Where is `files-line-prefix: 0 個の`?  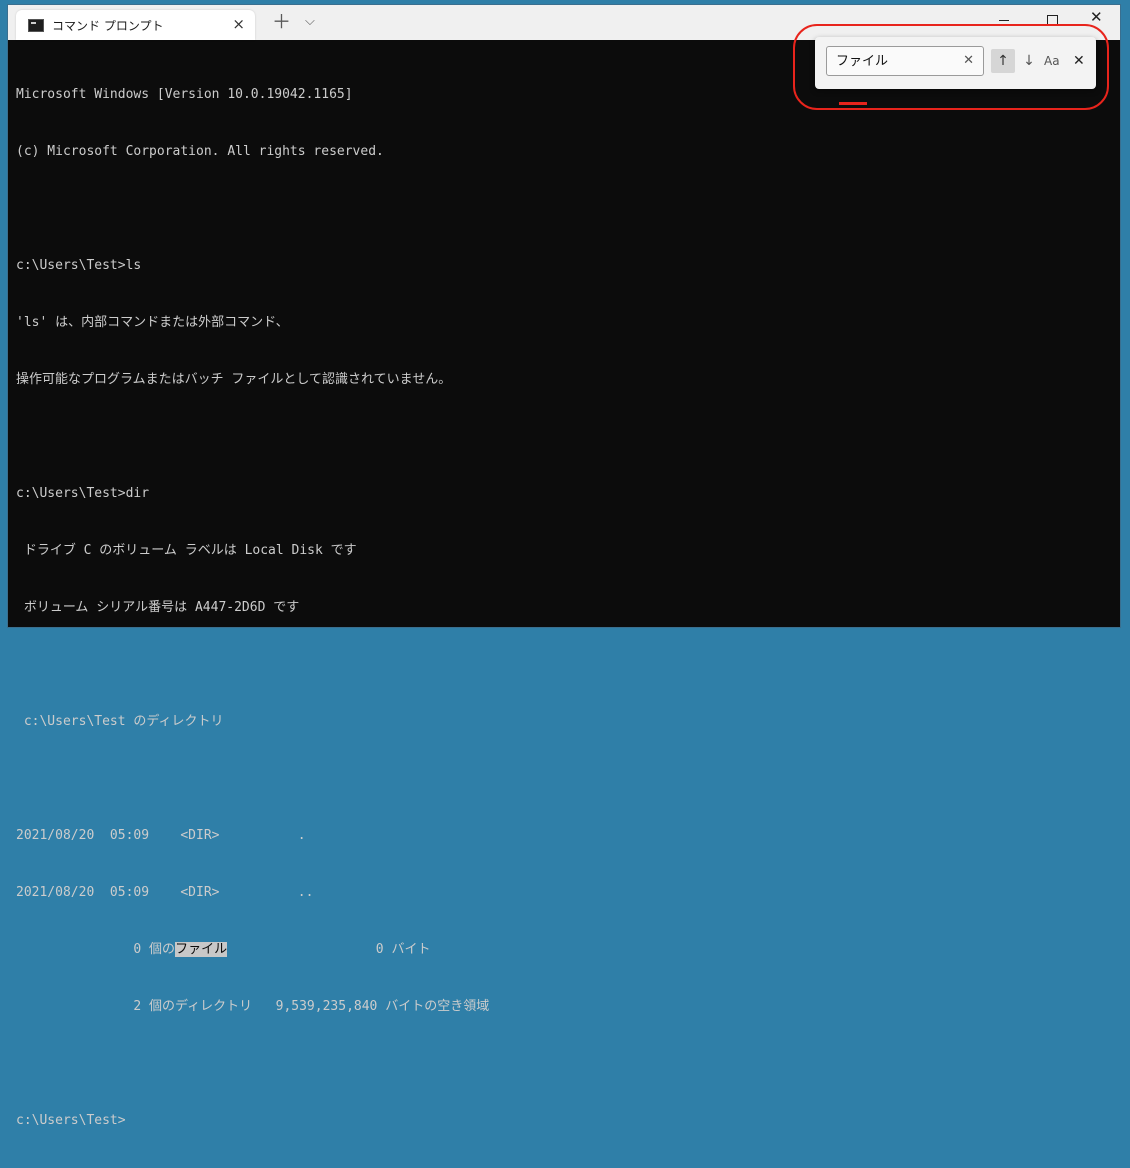
files-line-prefix: 0 個の is located at coordinates (96, 949).